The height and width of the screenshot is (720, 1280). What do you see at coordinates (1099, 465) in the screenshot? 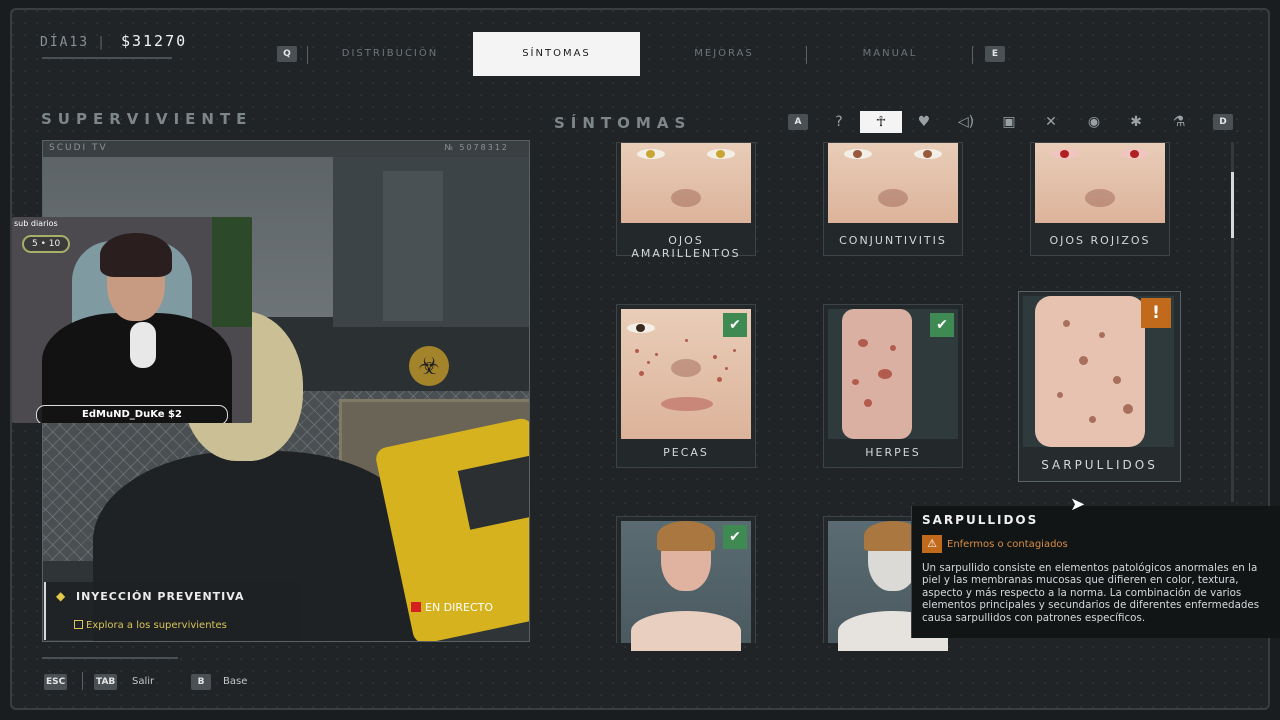
I see `symptom-label: SARPULLIDOS` at bounding box center [1099, 465].